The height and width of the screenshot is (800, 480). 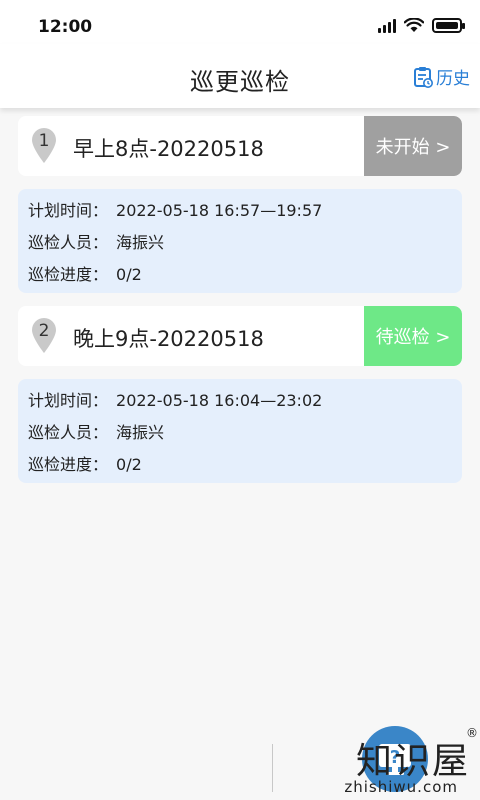 What do you see at coordinates (453, 79) in the screenshot?
I see `history-label: 历史` at bounding box center [453, 79].